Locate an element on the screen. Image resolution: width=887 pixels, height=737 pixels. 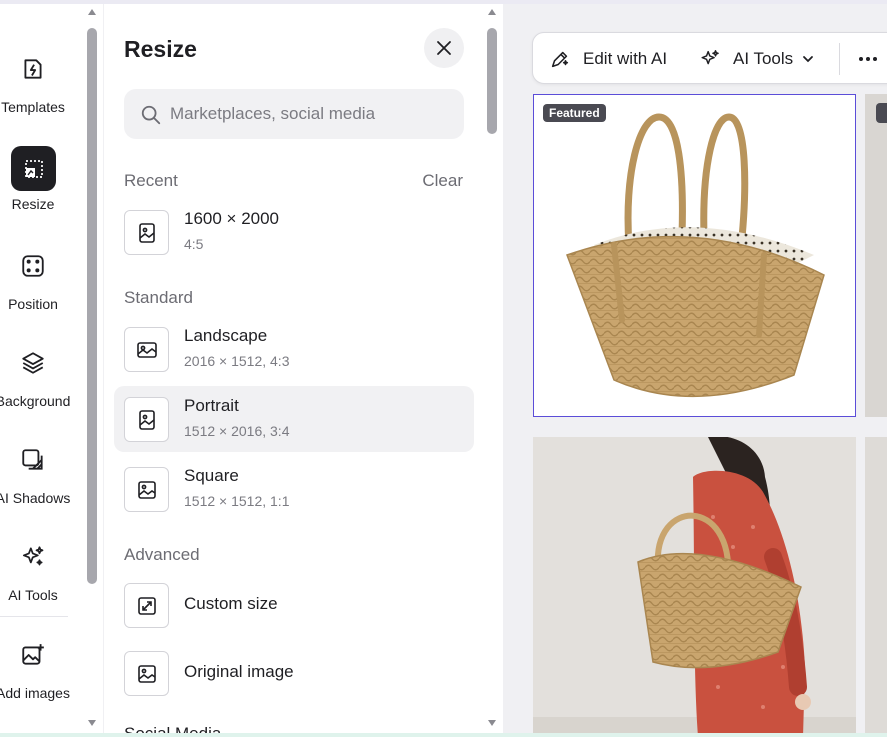
option-title: 1600 × 2000 is located at coordinates (232, 218).